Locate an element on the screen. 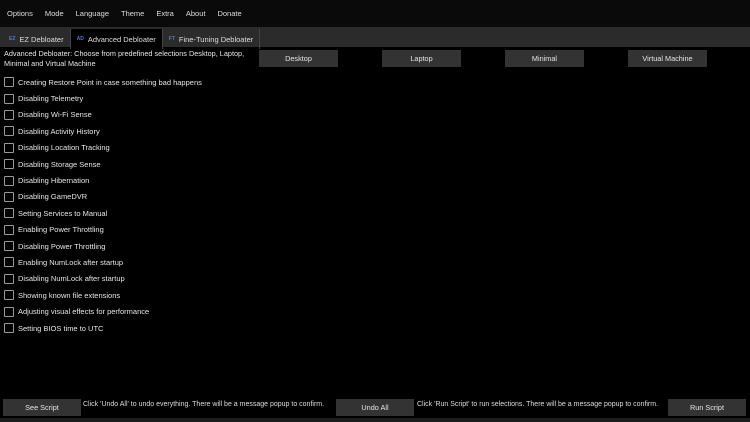 This screenshot has height=422, width=750. option-checkbox-row: Disabling Storage Sense is located at coordinates (103, 164).